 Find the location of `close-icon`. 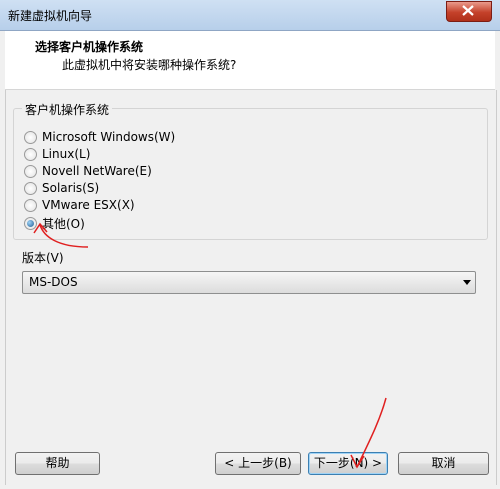

close-icon is located at coordinates (468, 10).